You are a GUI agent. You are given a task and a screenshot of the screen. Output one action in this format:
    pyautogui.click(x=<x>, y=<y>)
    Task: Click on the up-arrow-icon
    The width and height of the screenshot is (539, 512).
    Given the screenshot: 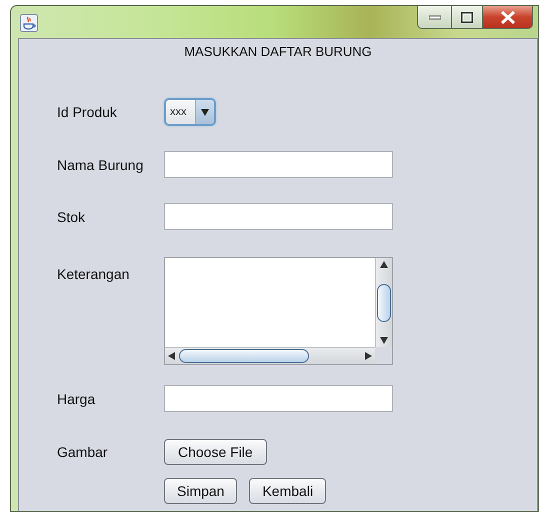 What is the action you would take?
    pyautogui.click(x=384, y=264)
    